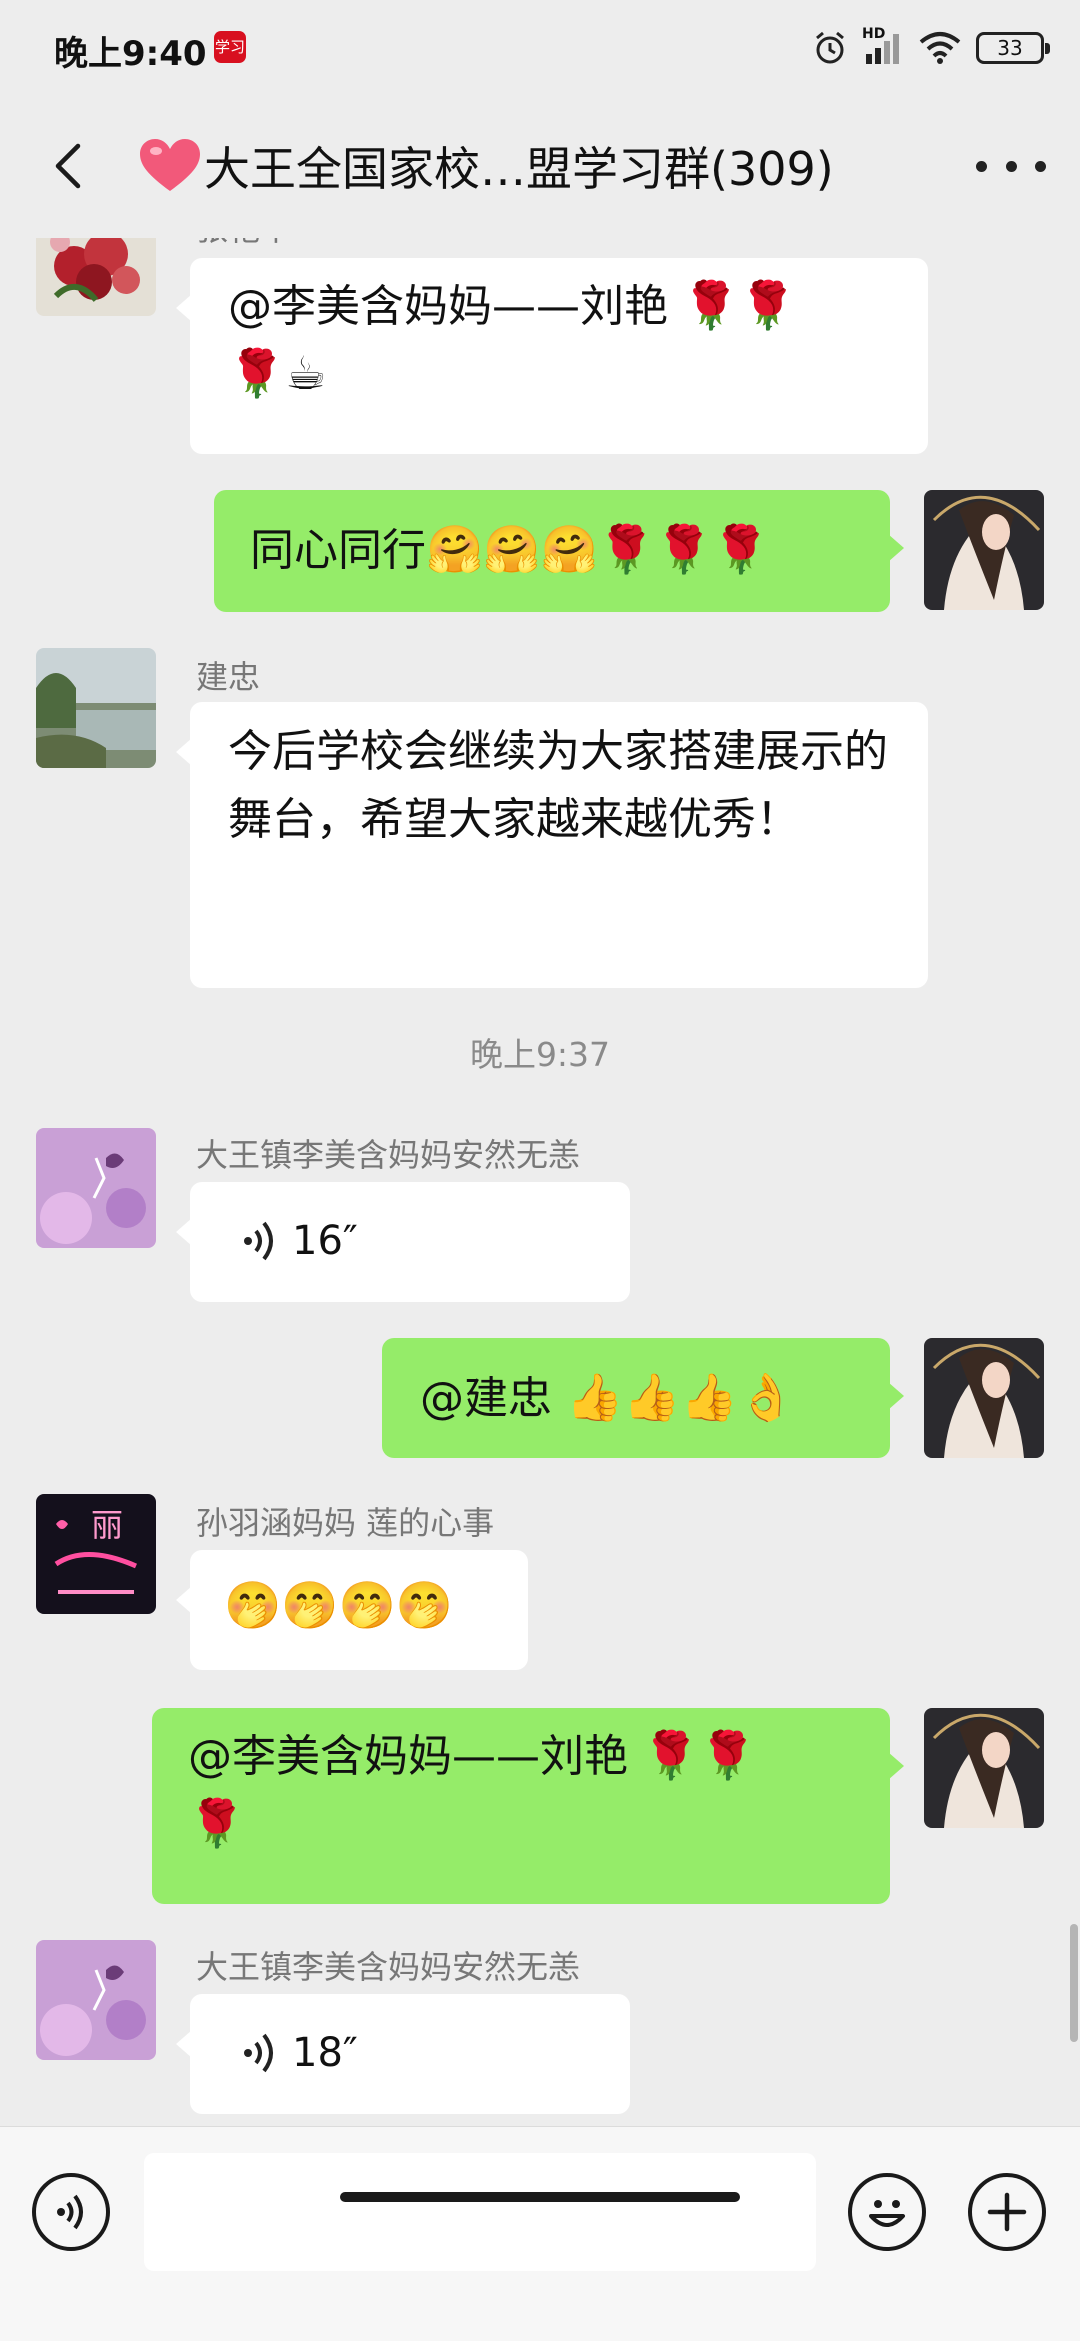  Describe the element at coordinates (681, 1397) in the screenshot. I see `thumbs-up-emoji: 👍👍👍👌` at that location.